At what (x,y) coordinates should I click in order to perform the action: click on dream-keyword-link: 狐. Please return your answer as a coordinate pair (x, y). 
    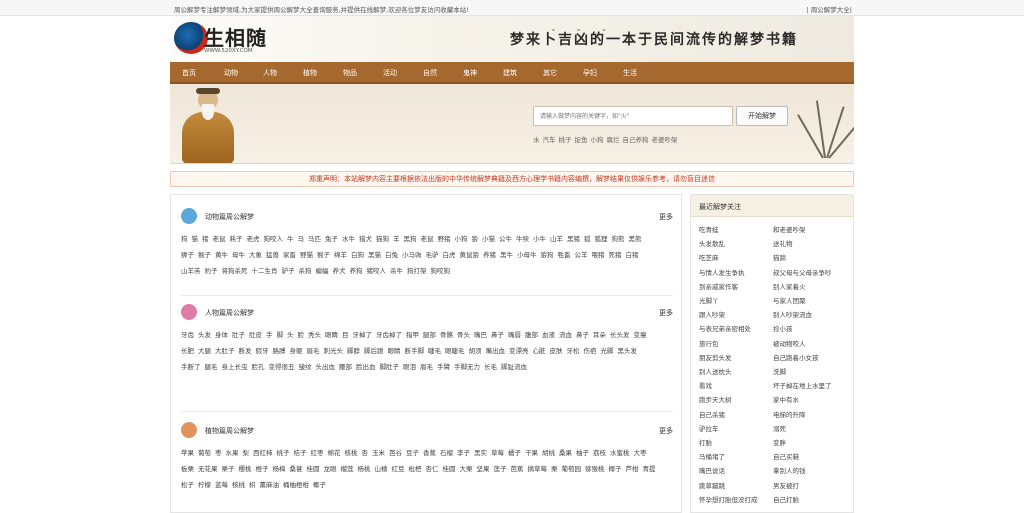
    Looking at the image, I should click on (587, 239).